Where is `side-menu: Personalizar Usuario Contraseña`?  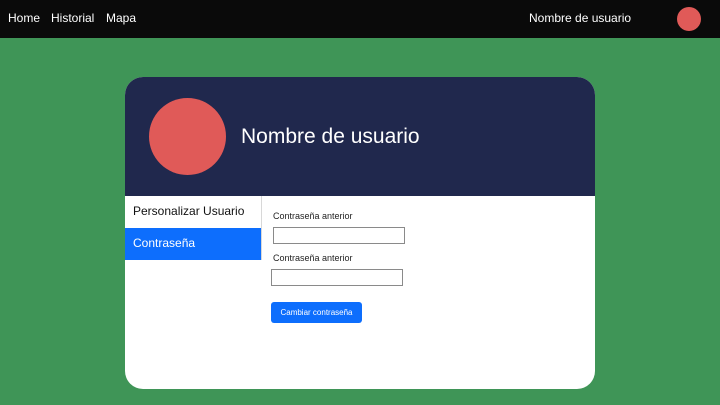 side-menu: Personalizar Usuario Contraseña is located at coordinates (193, 292).